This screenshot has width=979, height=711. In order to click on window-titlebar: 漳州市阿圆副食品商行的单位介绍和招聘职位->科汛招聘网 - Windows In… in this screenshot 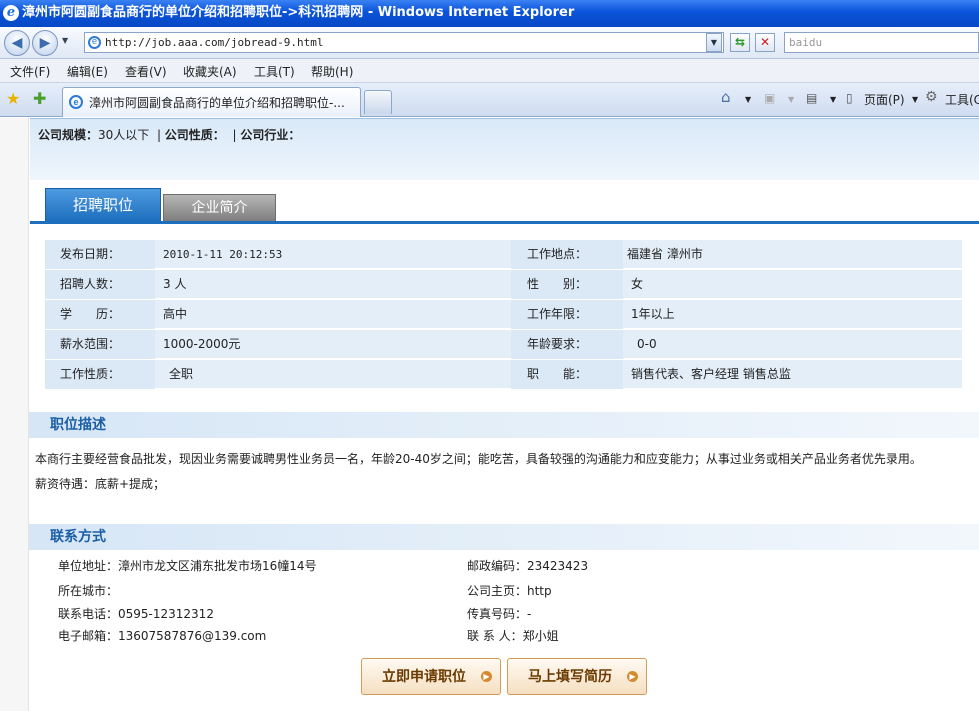, I will do `click(489, 13)`.